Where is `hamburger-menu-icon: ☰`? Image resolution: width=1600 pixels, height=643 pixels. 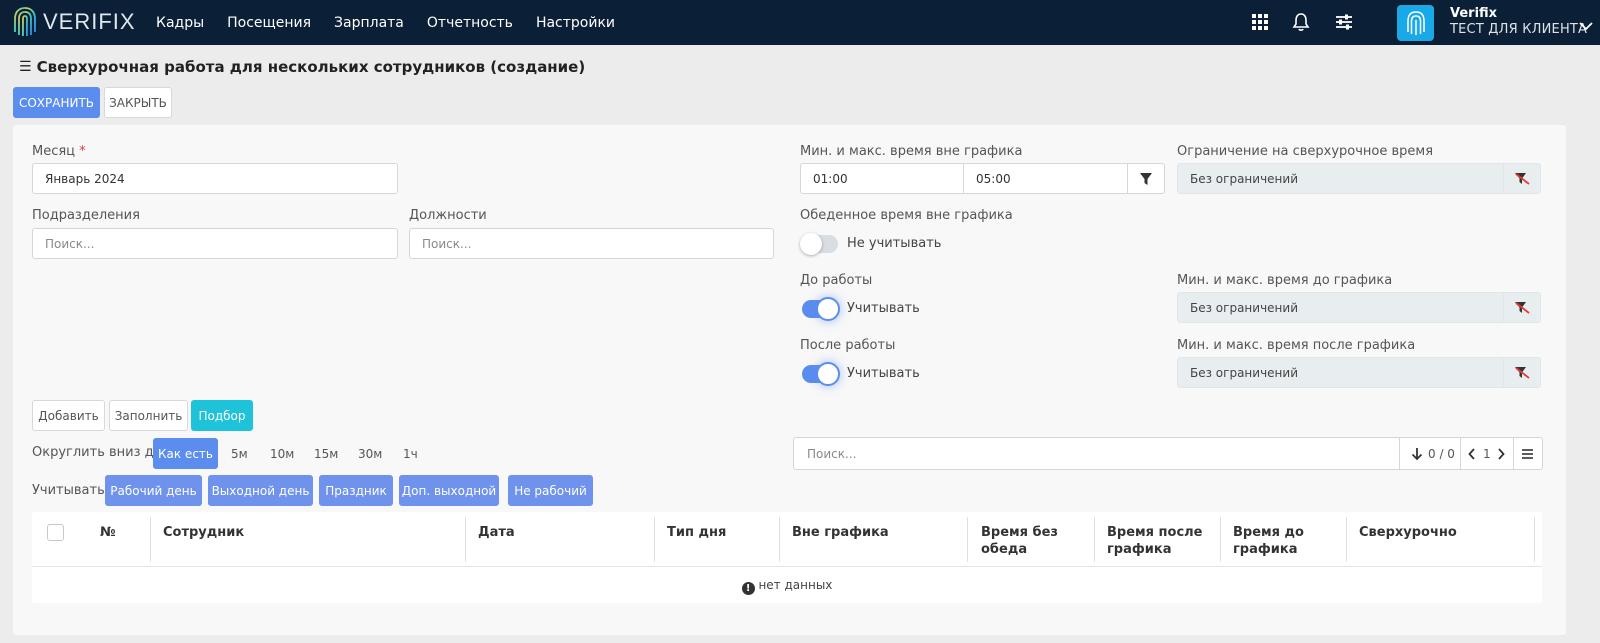
hamburger-menu-icon: ☰ is located at coordinates (25, 67).